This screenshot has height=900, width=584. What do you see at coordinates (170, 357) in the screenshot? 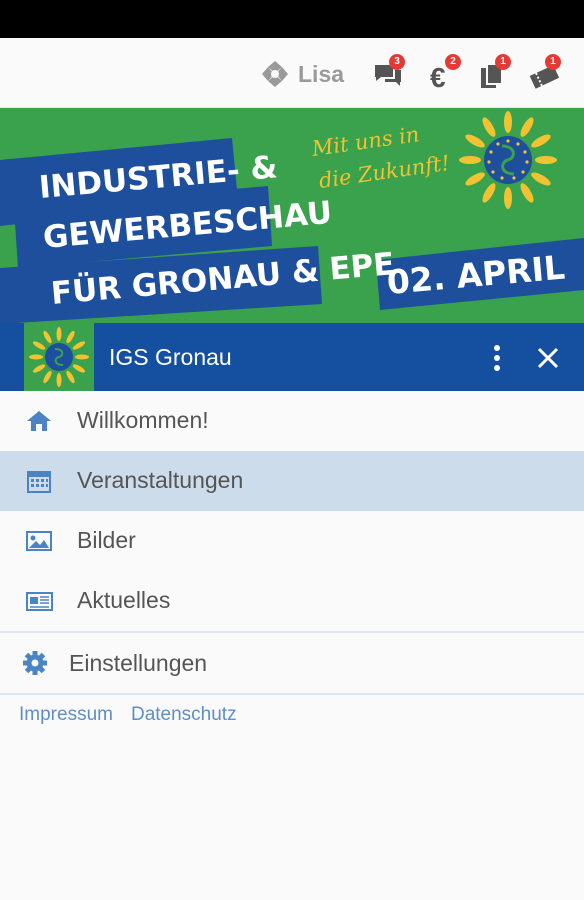
I see `app-title: IGS Gronau` at bounding box center [170, 357].